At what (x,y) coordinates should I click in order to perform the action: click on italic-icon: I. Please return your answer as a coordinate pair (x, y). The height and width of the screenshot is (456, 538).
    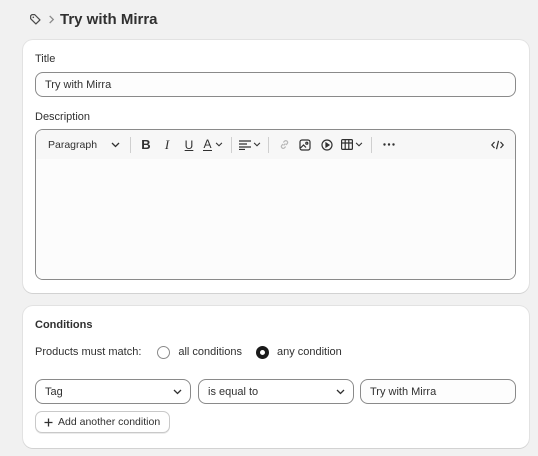
    Looking at the image, I should click on (167, 144).